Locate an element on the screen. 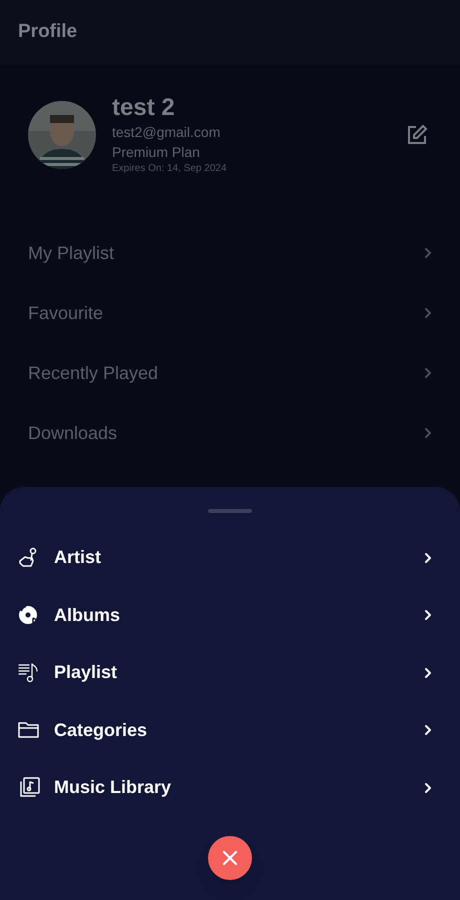  drag-handle is located at coordinates (230, 511).